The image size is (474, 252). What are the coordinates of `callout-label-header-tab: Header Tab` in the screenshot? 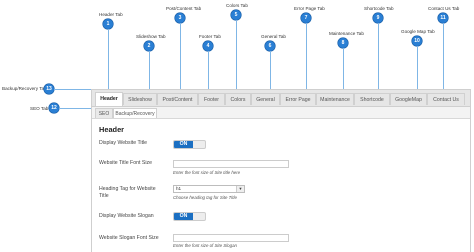 It's located at (111, 14).